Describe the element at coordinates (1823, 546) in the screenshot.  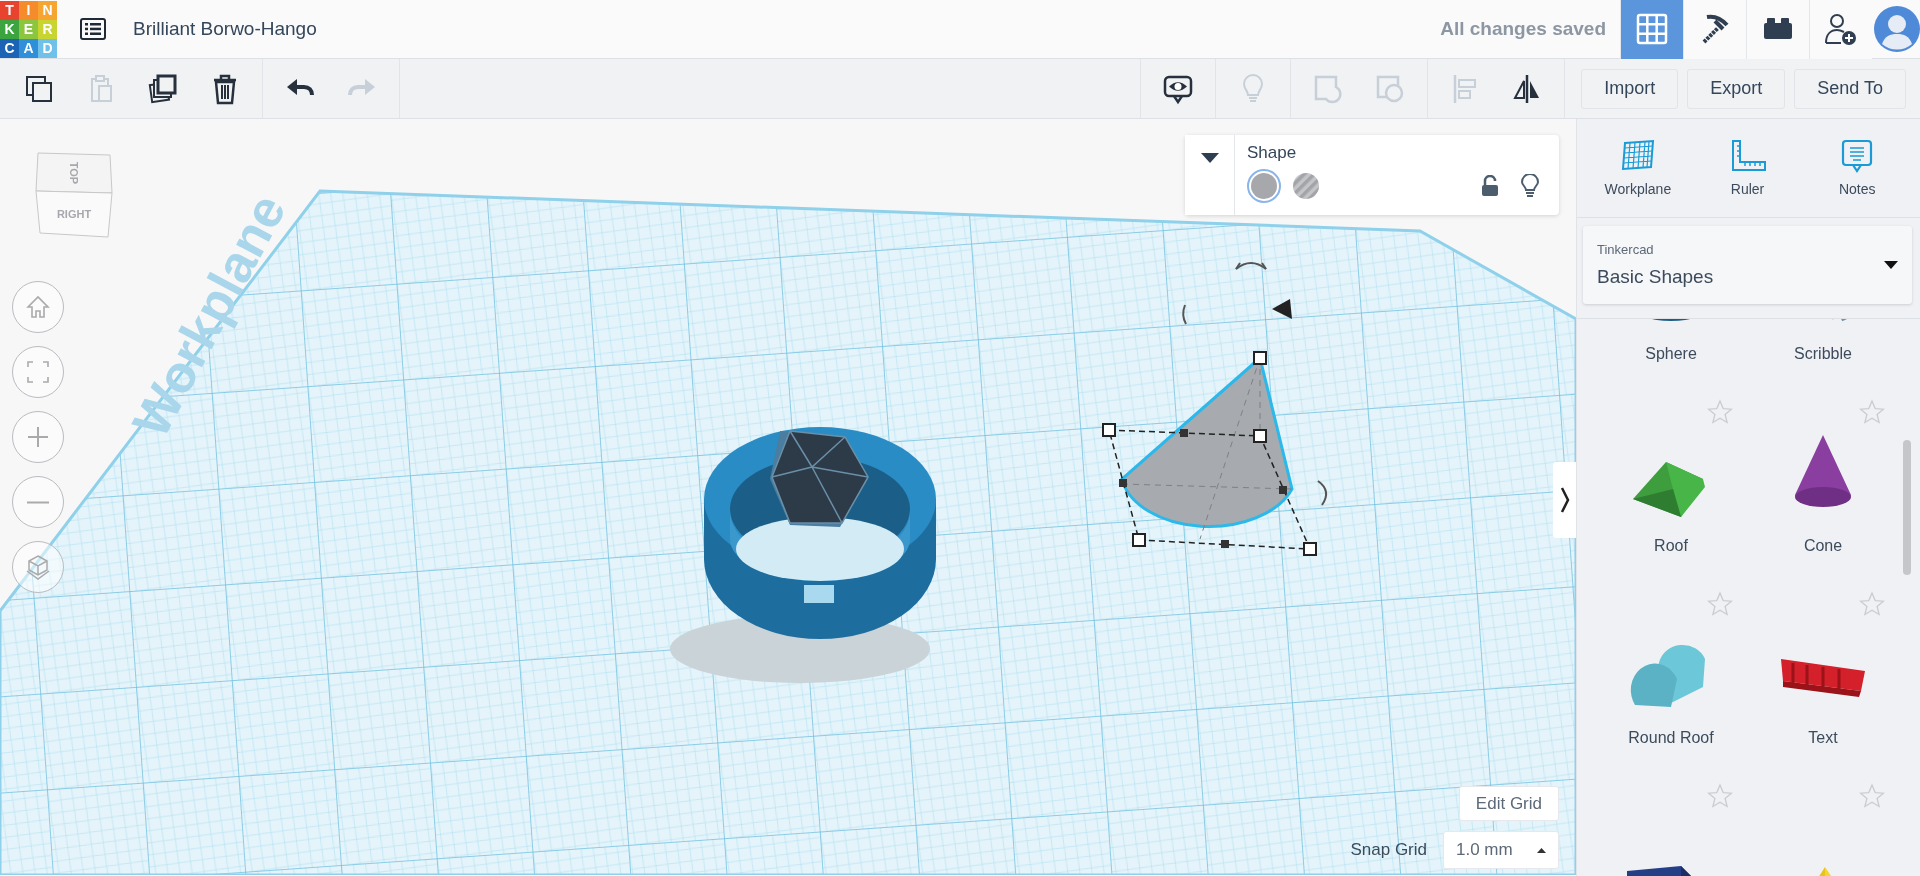
I see `shape-label: Cone` at that location.